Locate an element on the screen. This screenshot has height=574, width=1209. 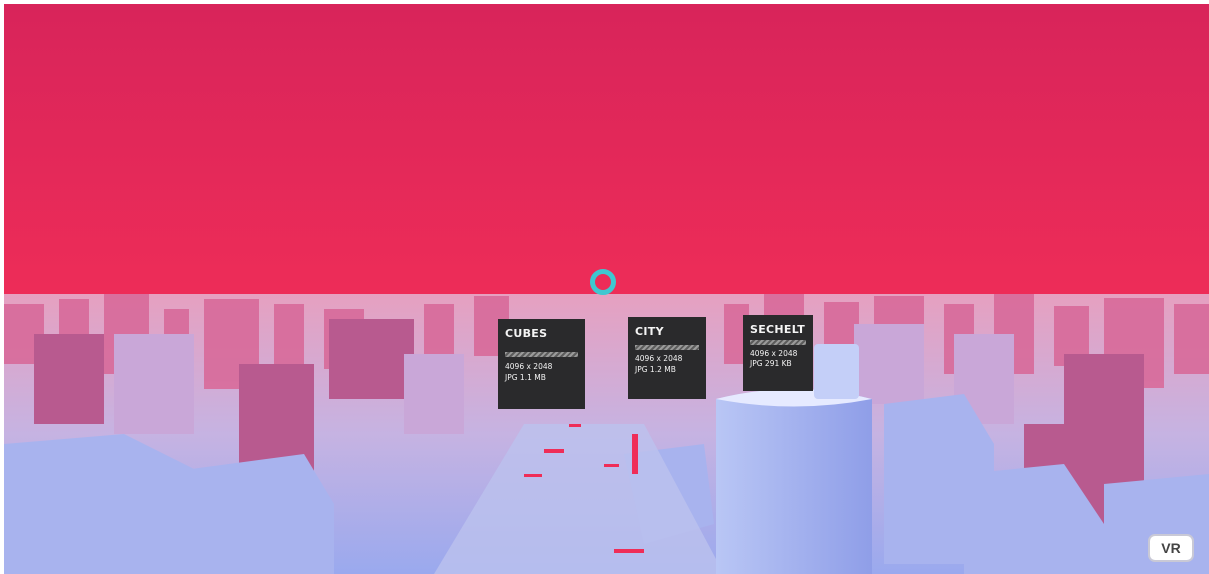
card-format: JPG 1.1 MB is located at coordinates (525, 377).